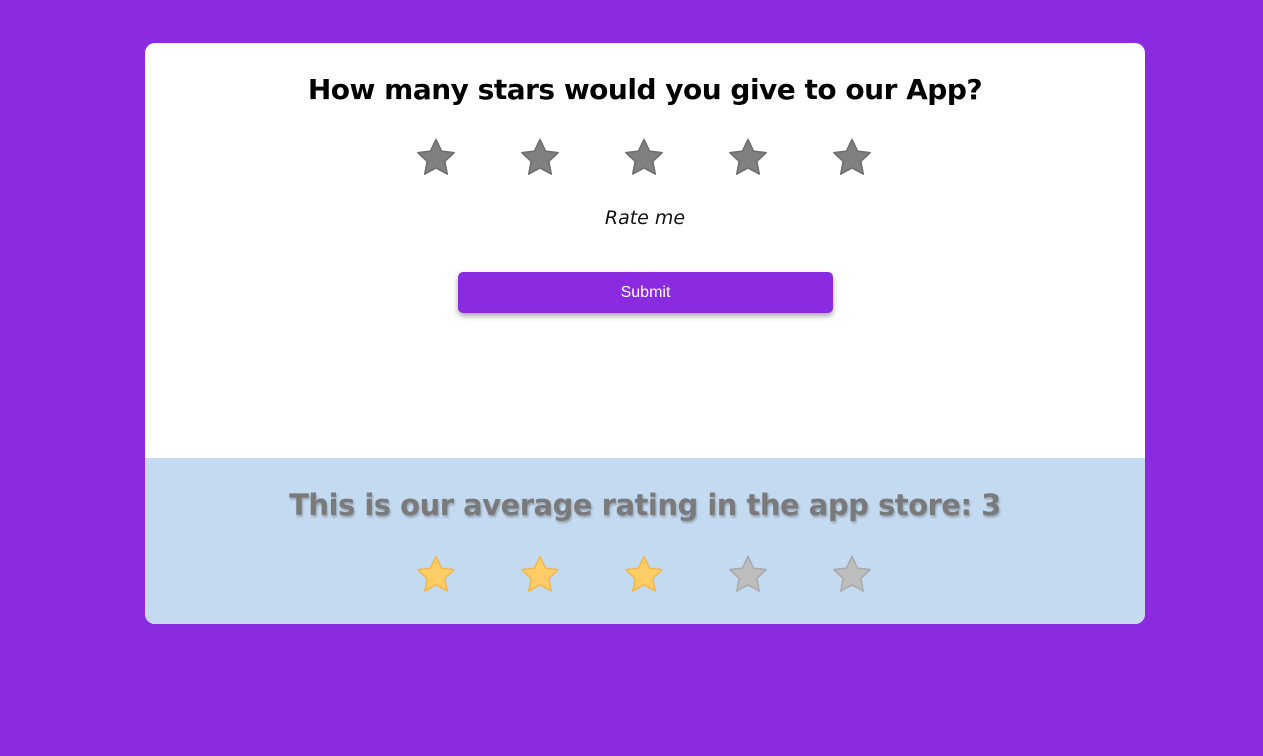 The height and width of the screenshot is (756, 1263). I want to click on rating-status-text: Rate me, so click(645, 218).